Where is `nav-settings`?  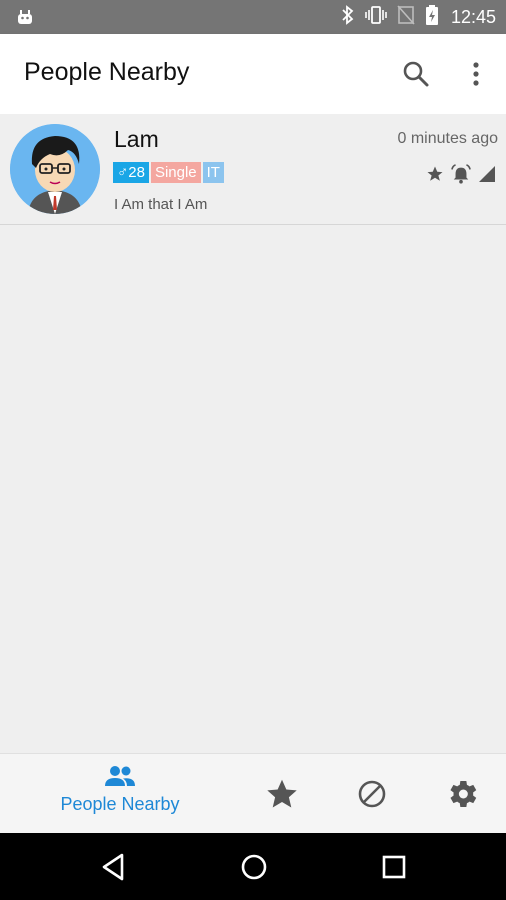 nav-settings is located at coordinates (462, 794).